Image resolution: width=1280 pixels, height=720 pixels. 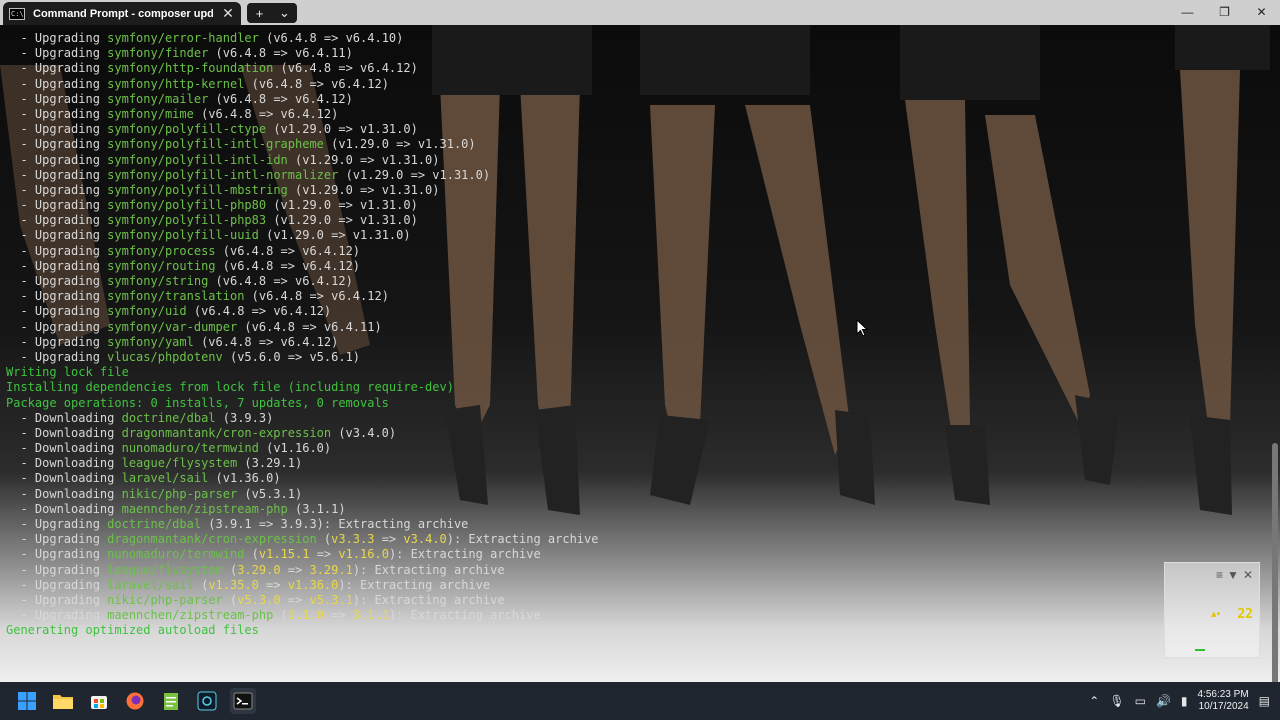 I want to click on tab-actions: + ⌄, so click(x=272, y=13).